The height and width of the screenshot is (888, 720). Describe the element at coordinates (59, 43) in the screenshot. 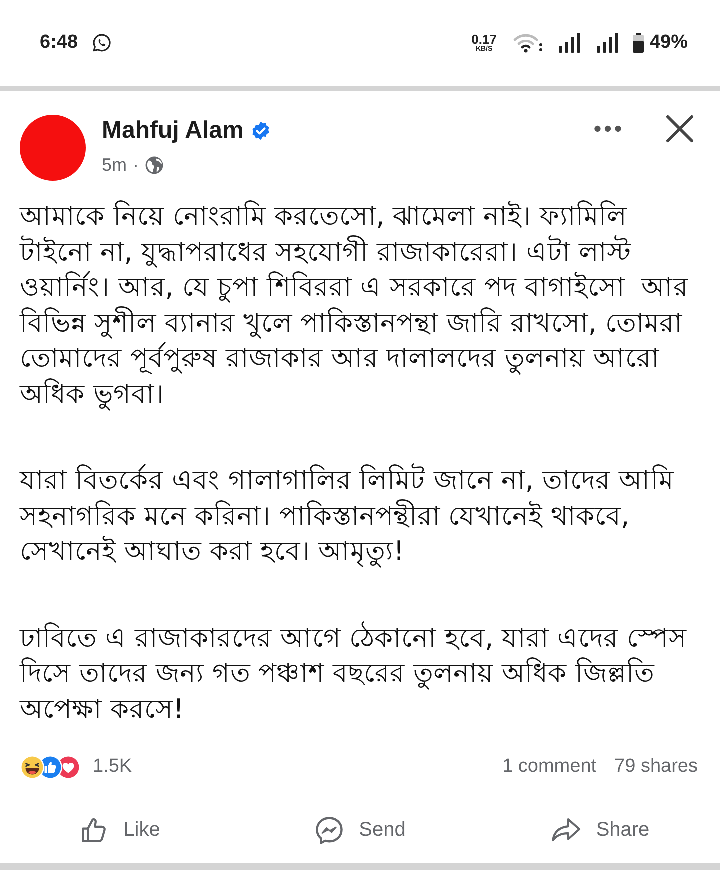

I see `status-time: 6:48` at that location.